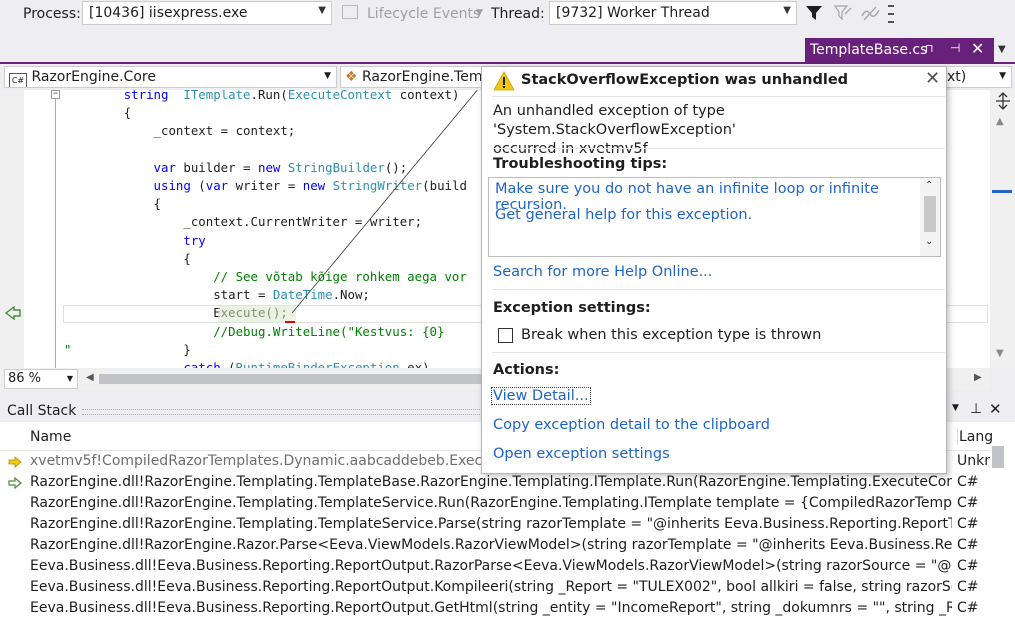 The width and height of the screenshot is (1015, 619). Describe the element at coordinates (929, 48) in the screenshot. I see `pin-icon: ⊓` at that location.